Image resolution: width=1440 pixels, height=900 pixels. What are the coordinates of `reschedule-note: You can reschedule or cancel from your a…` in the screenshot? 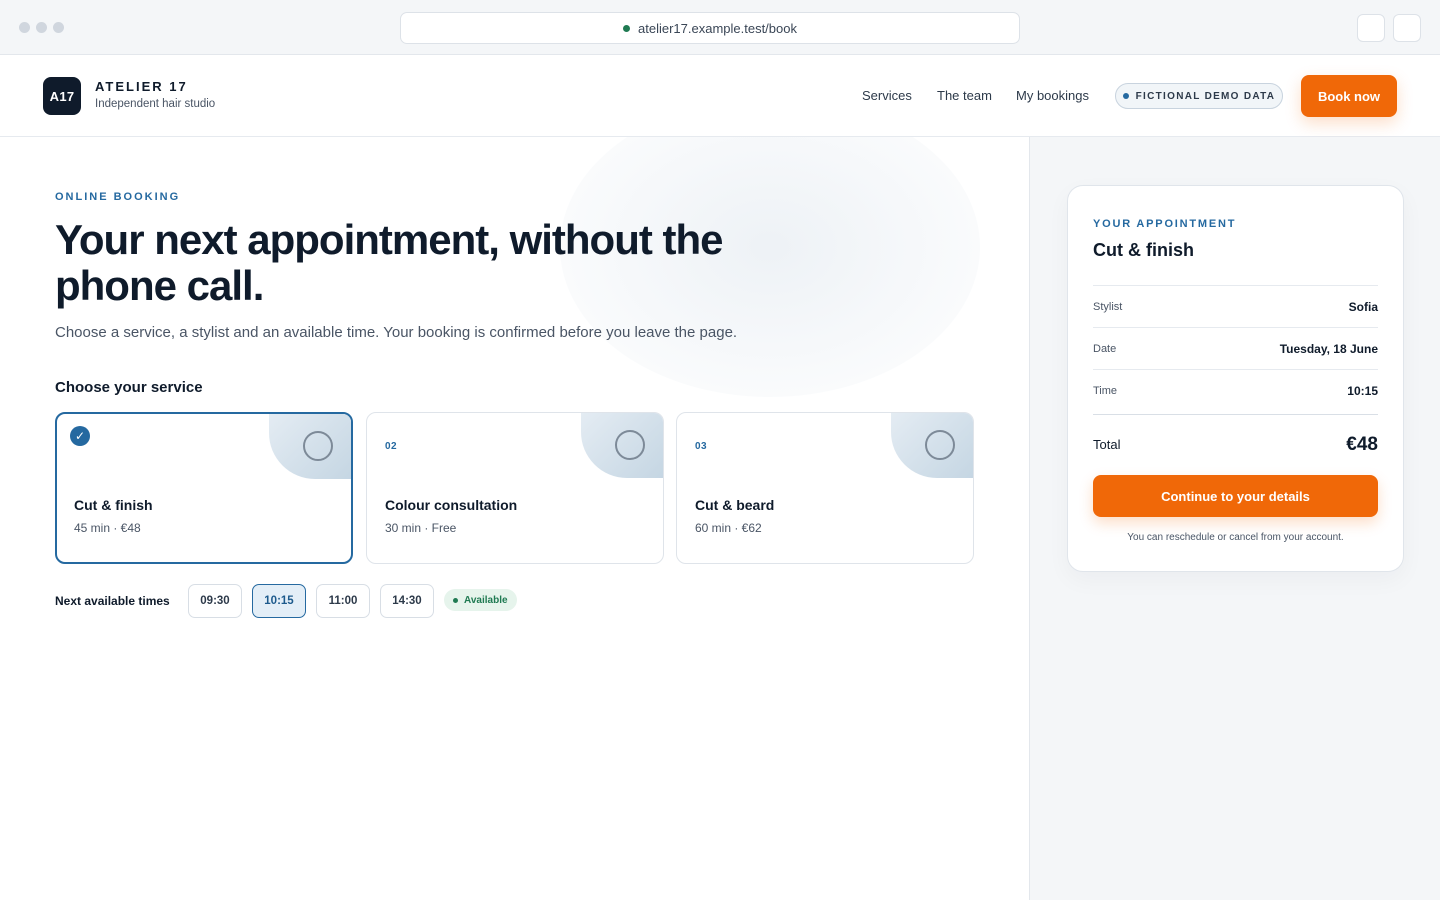 It's located at (1235, 537).